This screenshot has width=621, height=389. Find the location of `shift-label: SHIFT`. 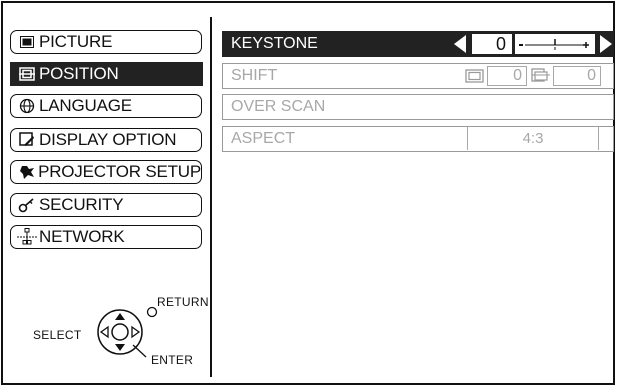

shift-label: SHIFT is located at coordinates (254, 75).